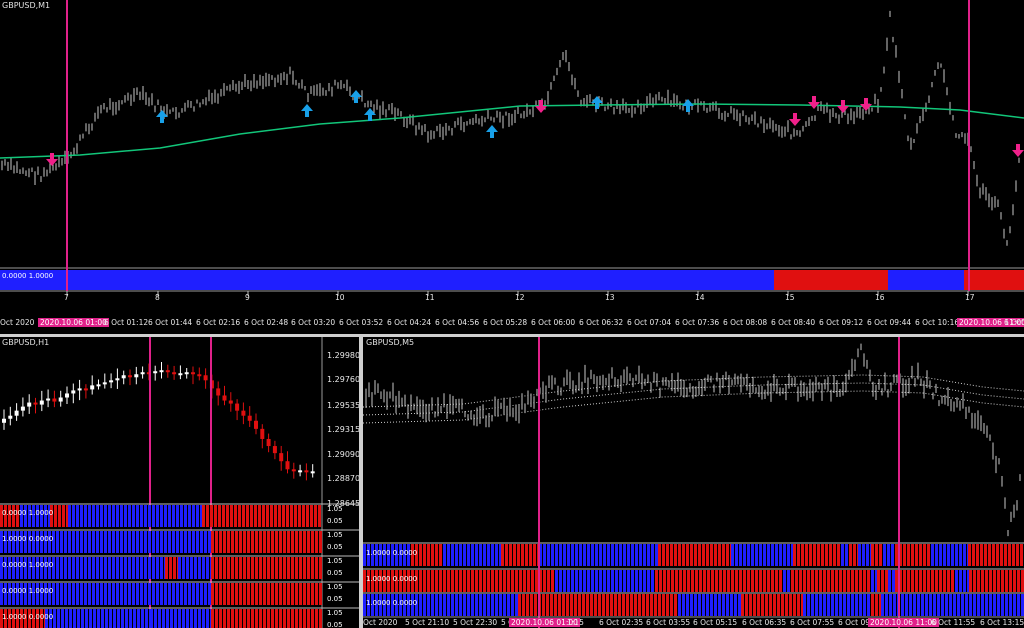 This screenshot has height=628, width=1024. What do you see at coordinates (343, 429) in the screenshot?
I see `h1-price-tick: 1.29315` at bounding box center [343, 429].